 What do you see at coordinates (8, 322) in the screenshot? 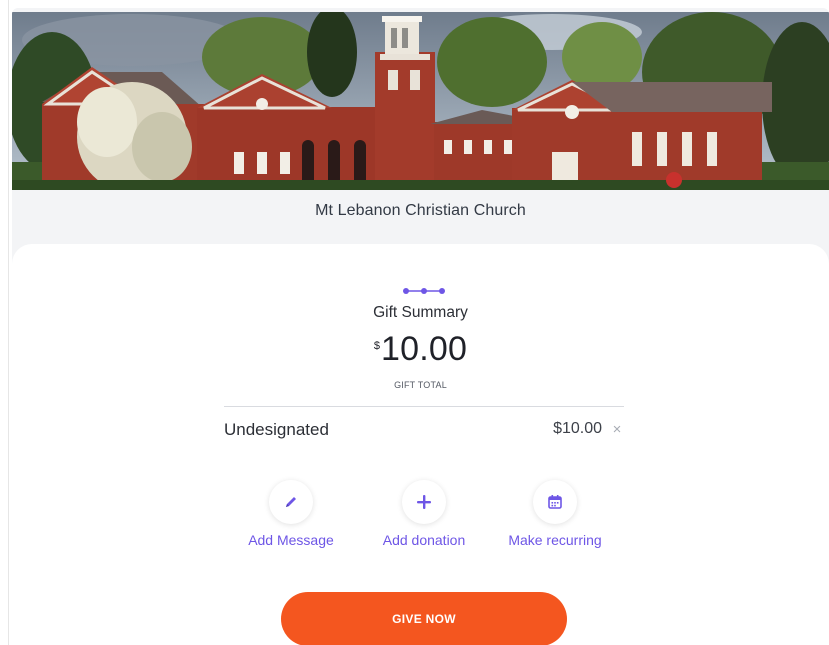
I see `window-edge-line` at bounding box center [8, 322].